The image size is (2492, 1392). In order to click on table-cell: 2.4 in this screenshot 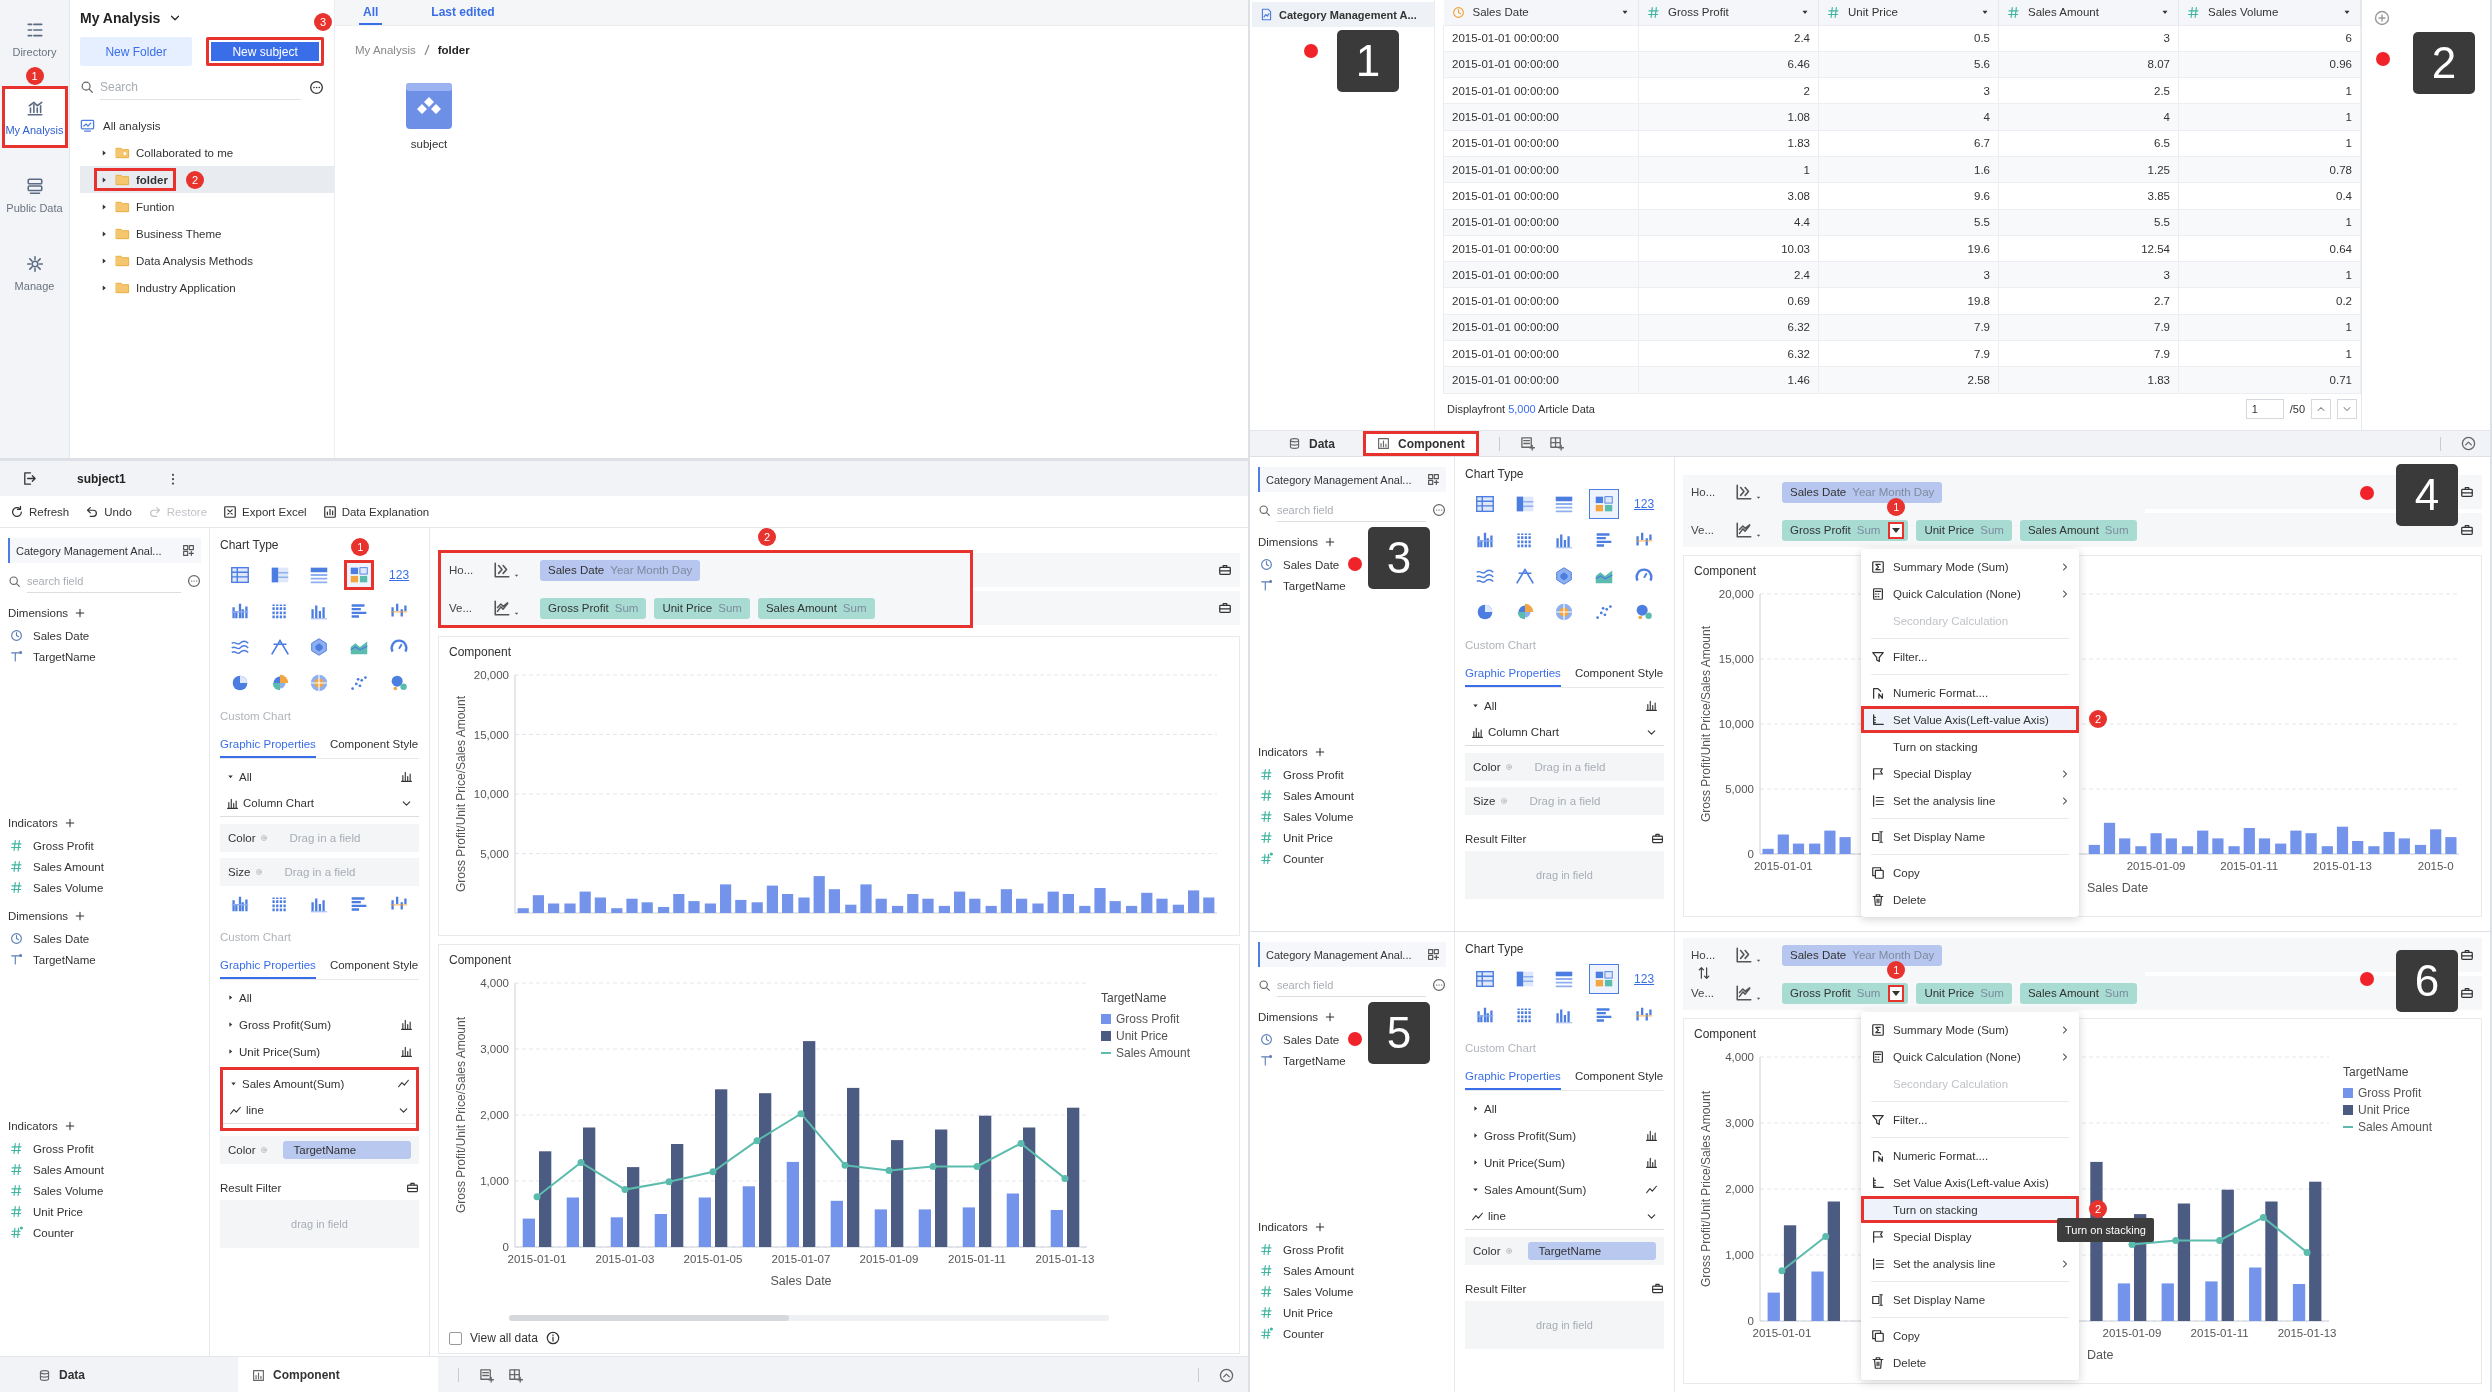, I will do `click(1728, 38)`.